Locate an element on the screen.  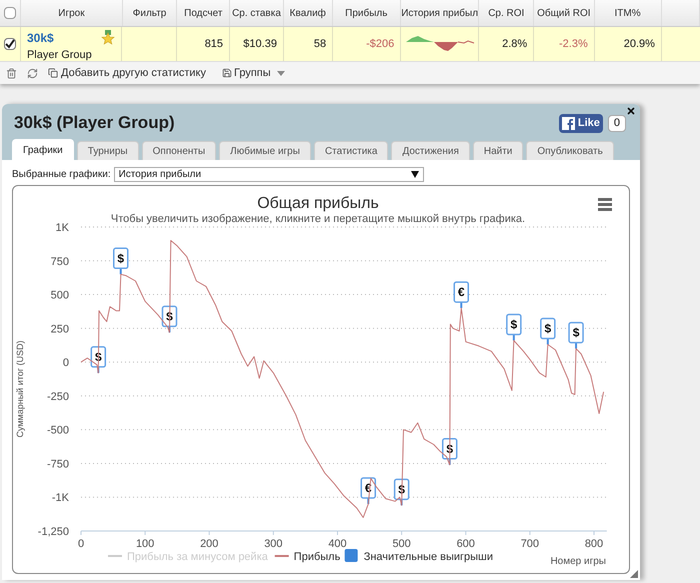
tab: Найти is located at coordinates (498, 150).